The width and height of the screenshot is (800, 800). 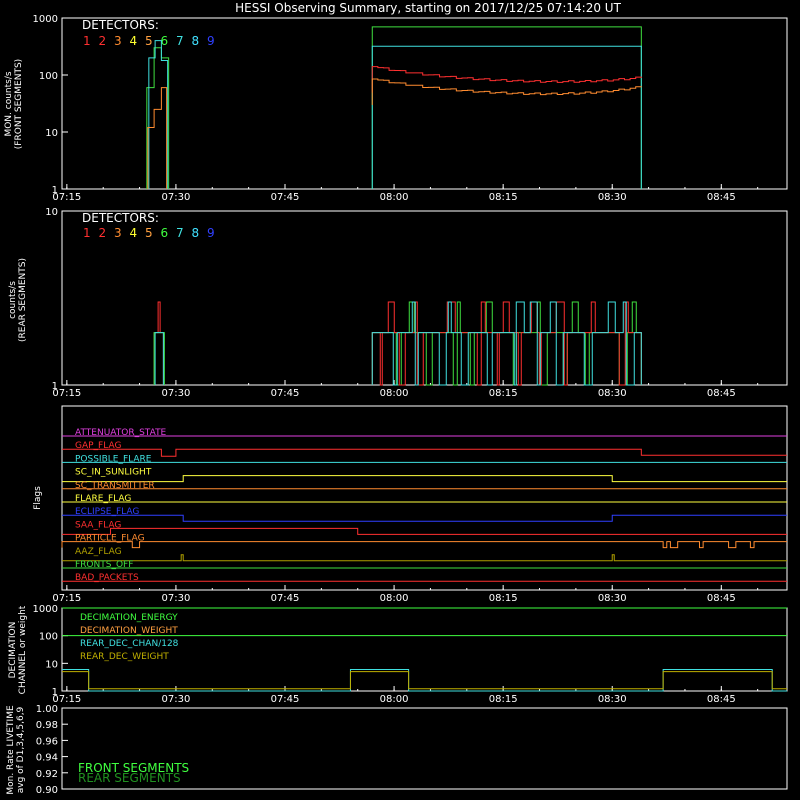 What do you see at coordinates (47, 741) in the screenshot?
I see `y-tick-label: 0.96` at bounding box center [47, 741].